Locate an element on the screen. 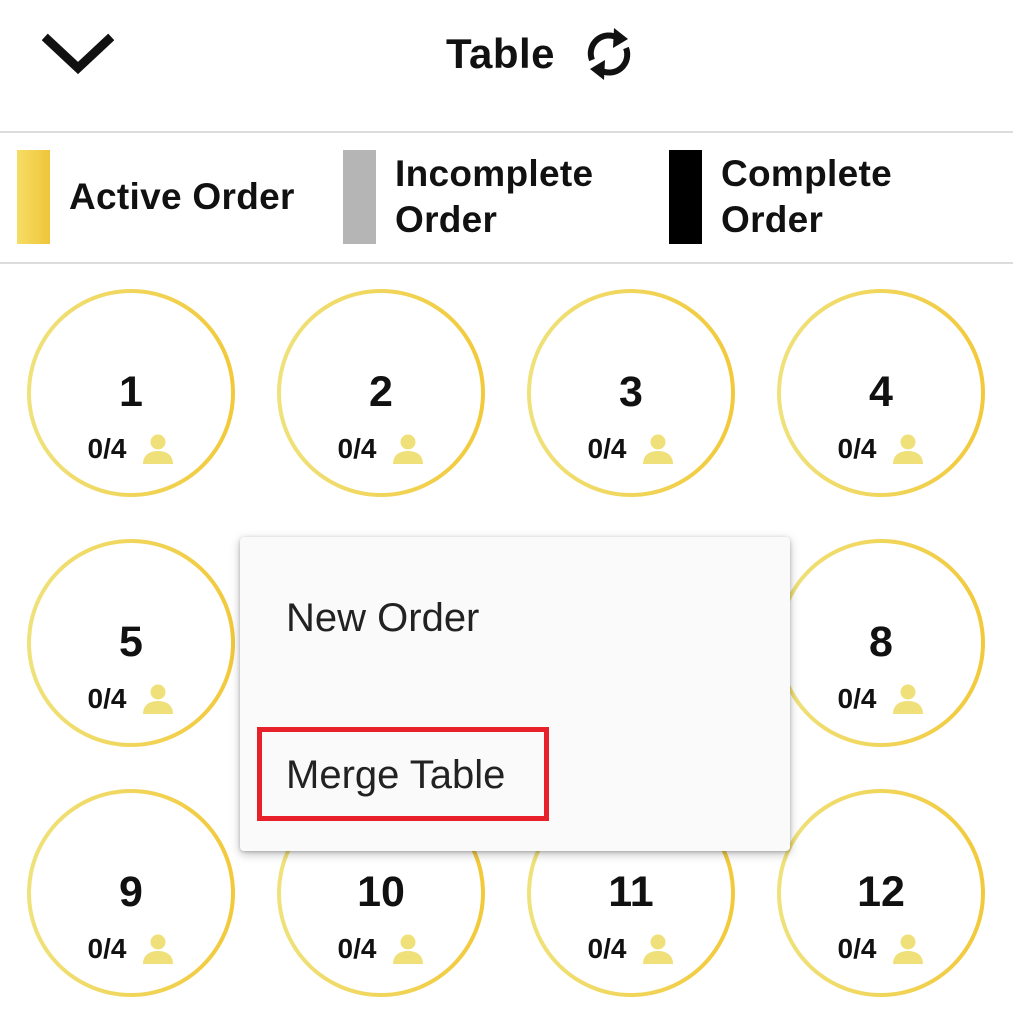  legend-complete-order: Complete Order is located at coordinates (780, 197).